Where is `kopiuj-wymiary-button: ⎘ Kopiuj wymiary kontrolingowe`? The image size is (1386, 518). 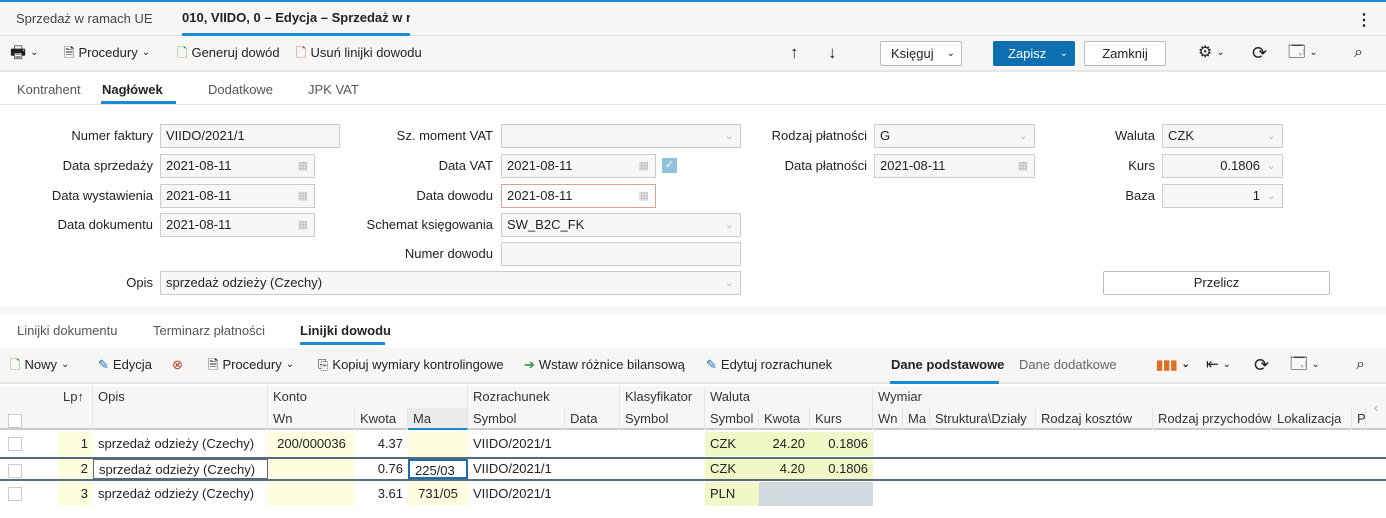
kopiuj-wymiary-button: ⎘ Kopiuj wymiary kontrolingowe is located at coordinates (411, 365).